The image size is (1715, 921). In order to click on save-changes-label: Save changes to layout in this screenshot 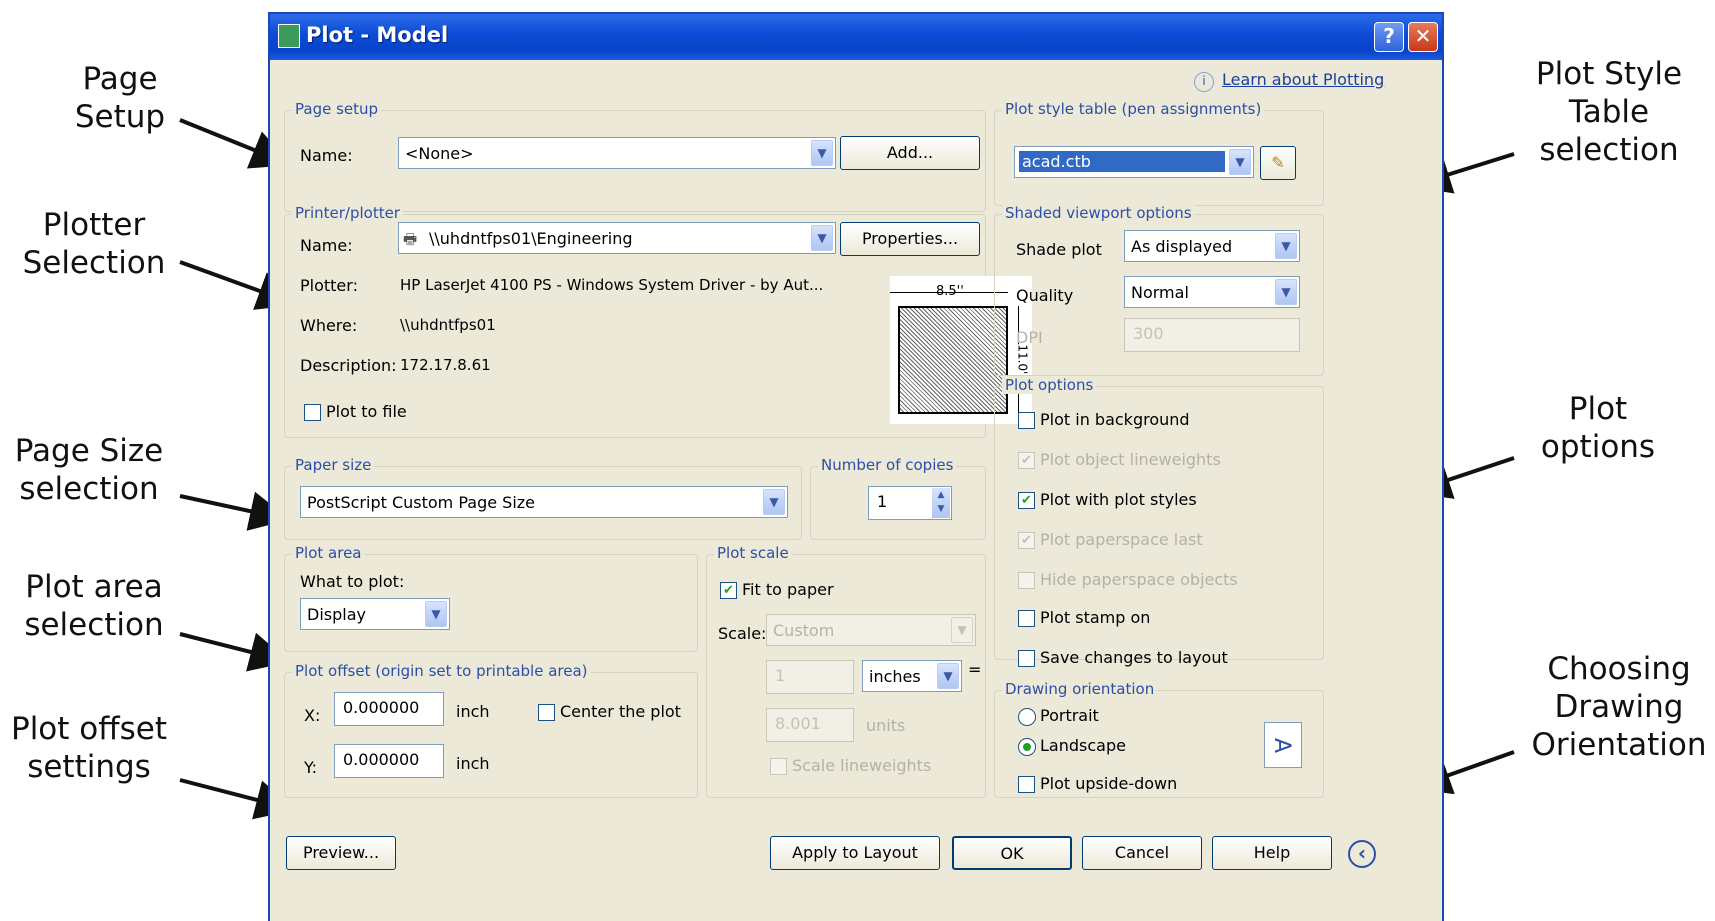, I will do `click(1134, 657)`.